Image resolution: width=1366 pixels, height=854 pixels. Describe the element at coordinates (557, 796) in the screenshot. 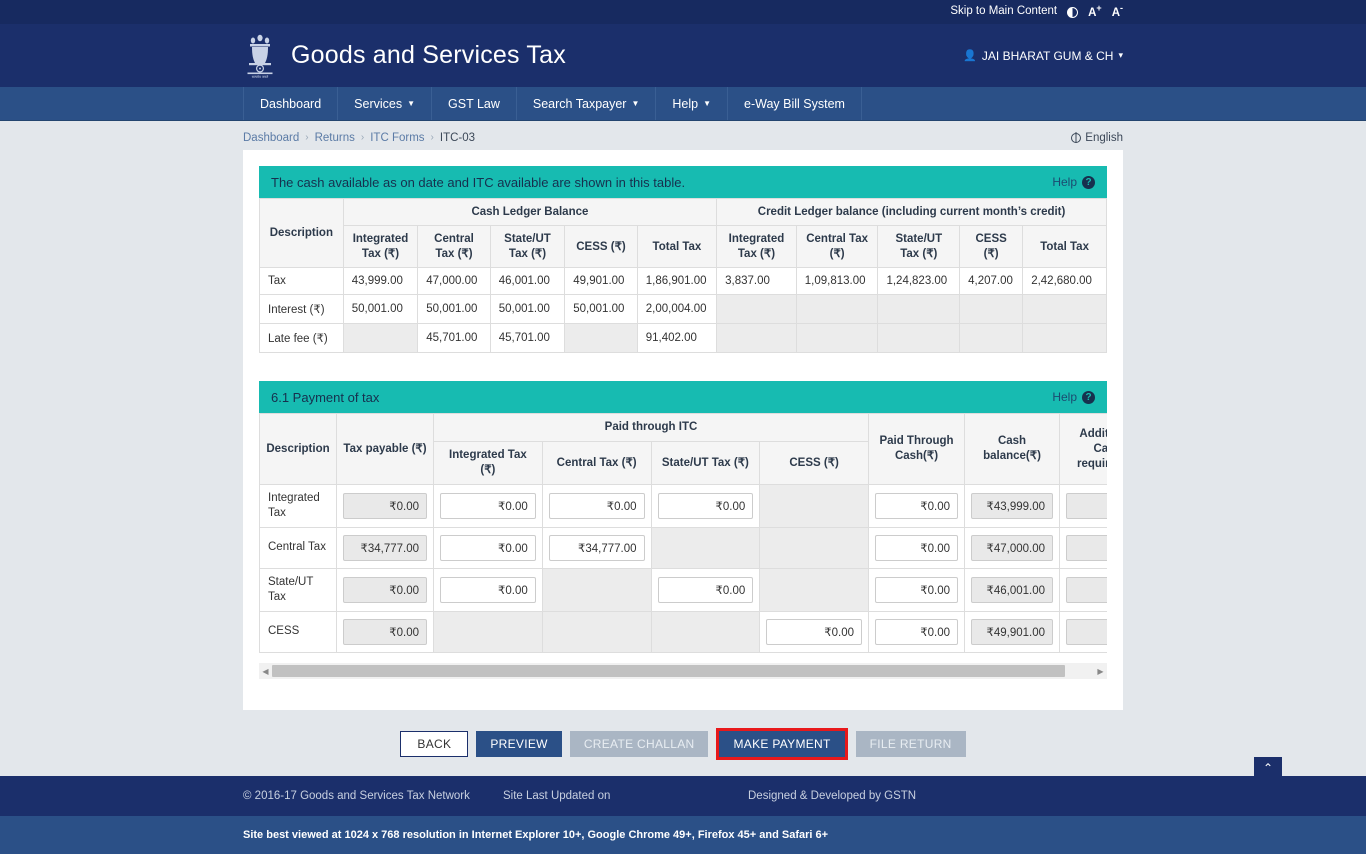

I see `footer-last-updated: Site Last Updated on` at that location.